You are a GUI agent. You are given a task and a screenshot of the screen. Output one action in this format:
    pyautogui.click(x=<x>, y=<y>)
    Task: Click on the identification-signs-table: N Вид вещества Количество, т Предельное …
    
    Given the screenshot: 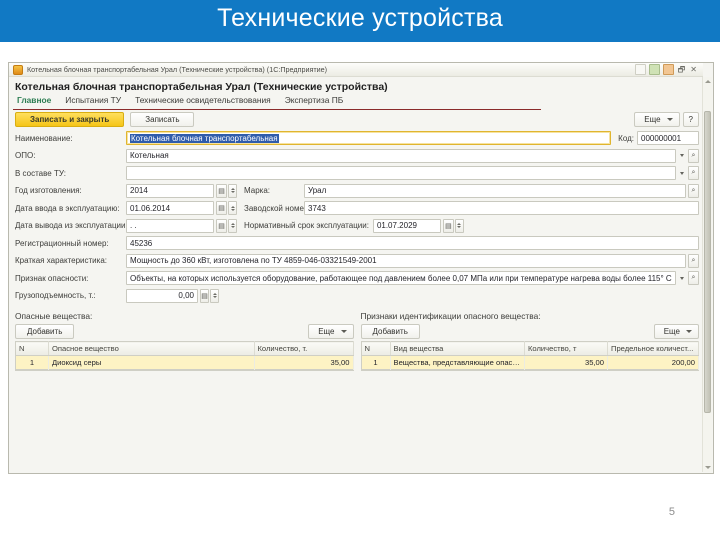 What is the action you would take?
    pyautogui.click(x=529, y=355)
    